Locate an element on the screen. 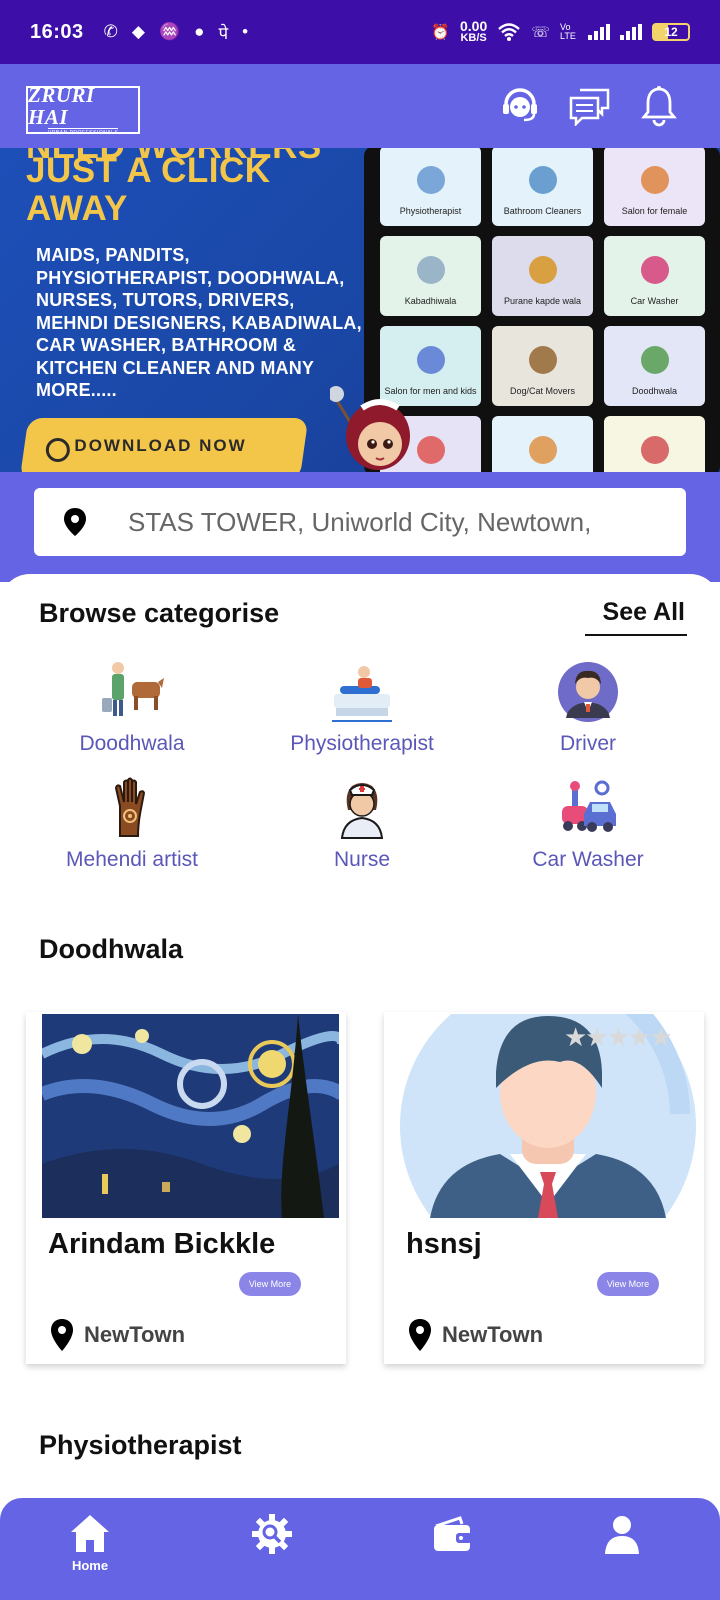 This screenshot has height=1600, width=720. app-logo: ZRURI HAI URBAN PROFESSIONALS is located at coordinates (83, 109).